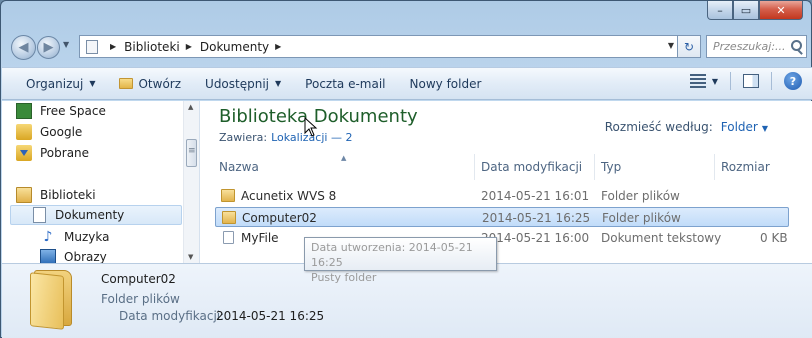 This screenshot has width=812, height=338. I want to click on file-type: Folder plików, so click(641, 218).